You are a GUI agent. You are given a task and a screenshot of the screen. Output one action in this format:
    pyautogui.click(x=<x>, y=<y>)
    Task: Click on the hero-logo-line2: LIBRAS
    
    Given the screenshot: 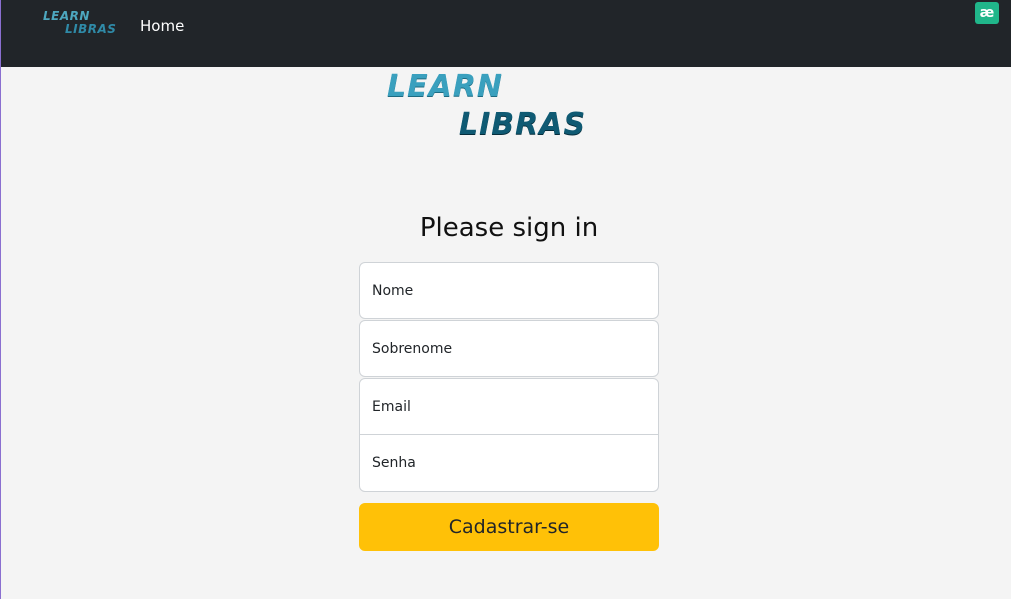 What is the action you would take?
    pyautogui.click(x=523, y=124)
    